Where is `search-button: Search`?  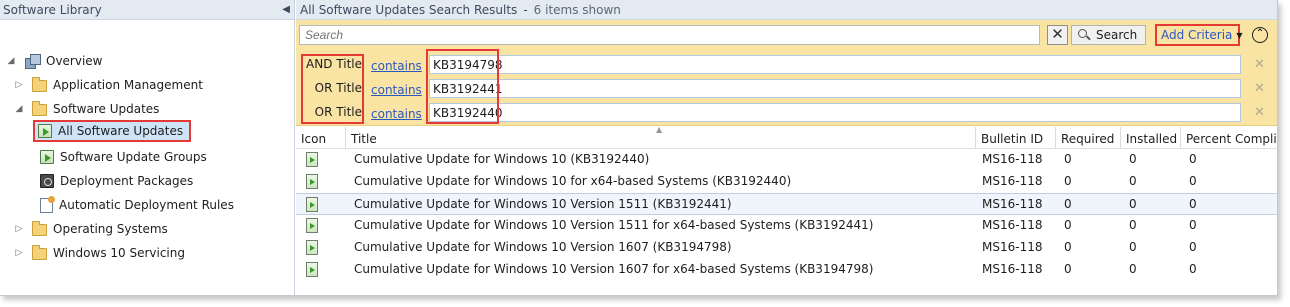
search-button: Search is located at coordinates (1108, 35).